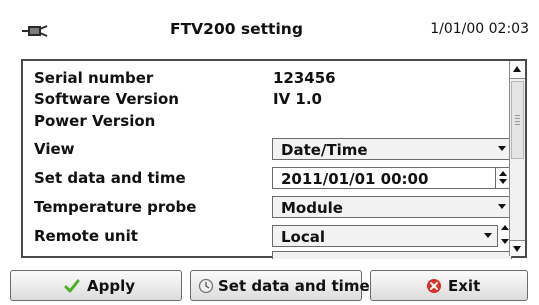 Image resolution: width=539 pixels, height=305 pixels. Describe the element at coordinates (479, 29) in the screenshot. I see `datetime-display: 1/01/00 02:03` at that location.